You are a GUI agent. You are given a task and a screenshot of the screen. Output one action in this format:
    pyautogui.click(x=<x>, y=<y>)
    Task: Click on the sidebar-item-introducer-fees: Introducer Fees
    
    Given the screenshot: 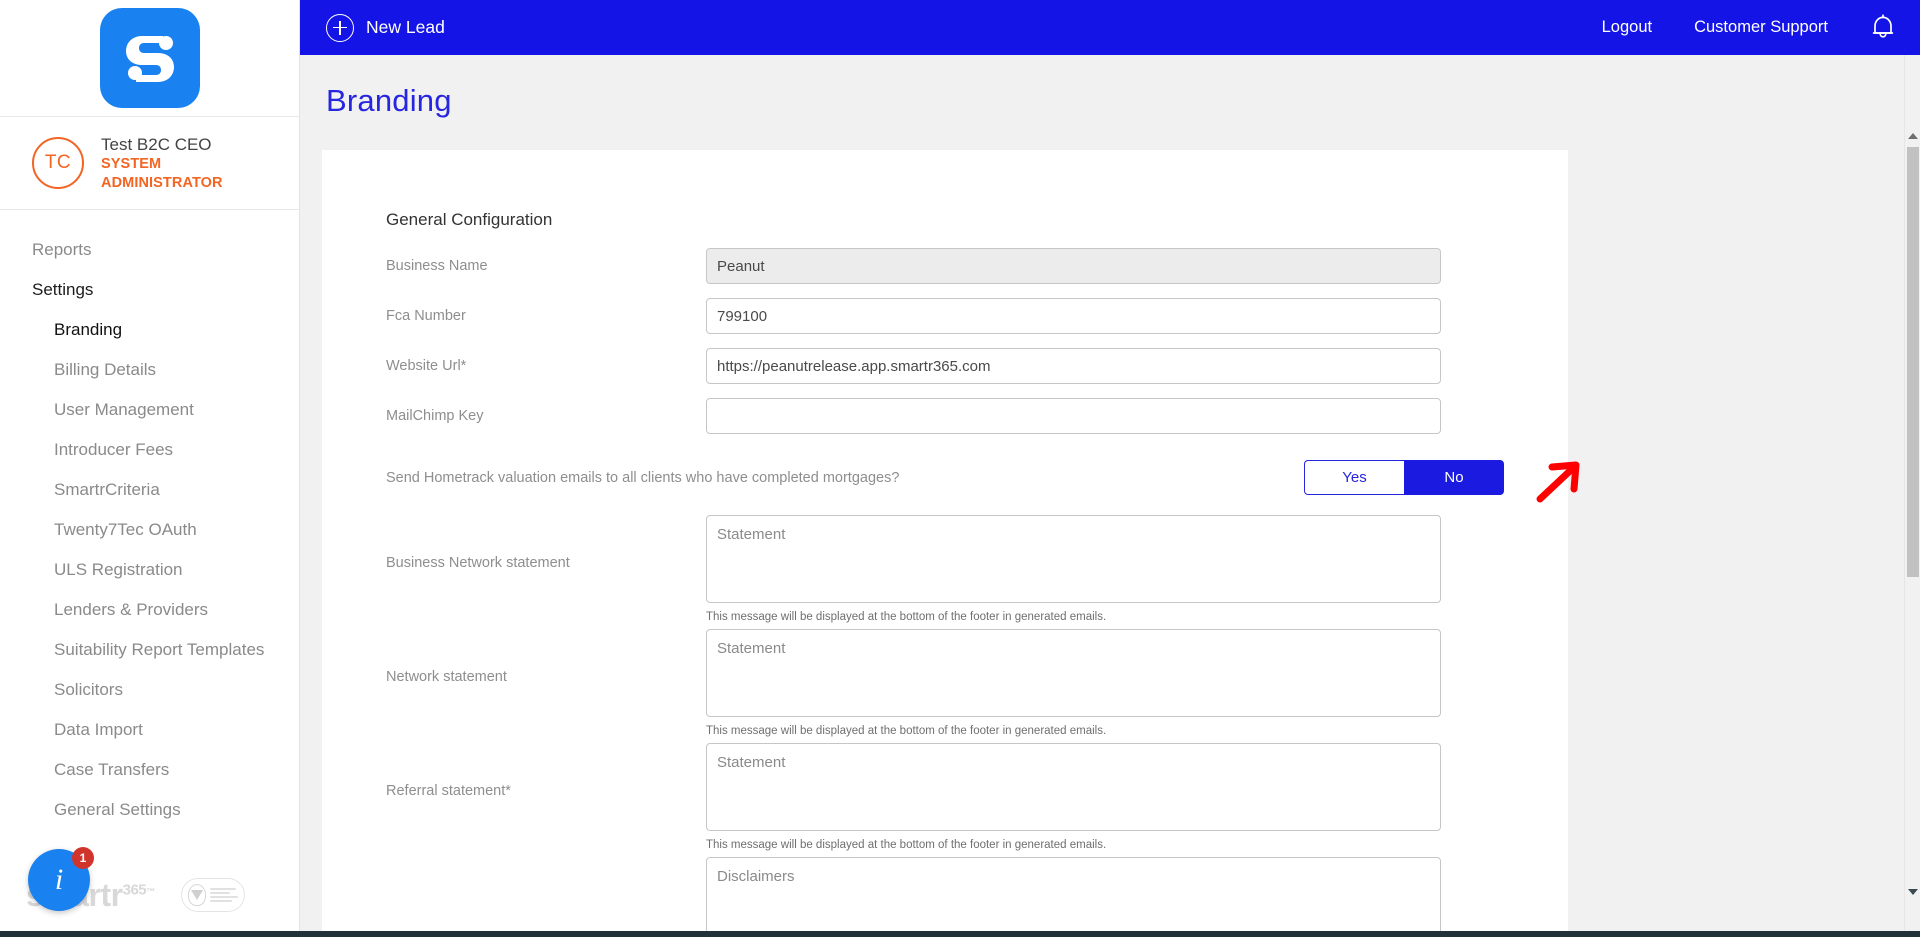 What is the action you would take?
    pyautogui.click(x=149, y=450)
    